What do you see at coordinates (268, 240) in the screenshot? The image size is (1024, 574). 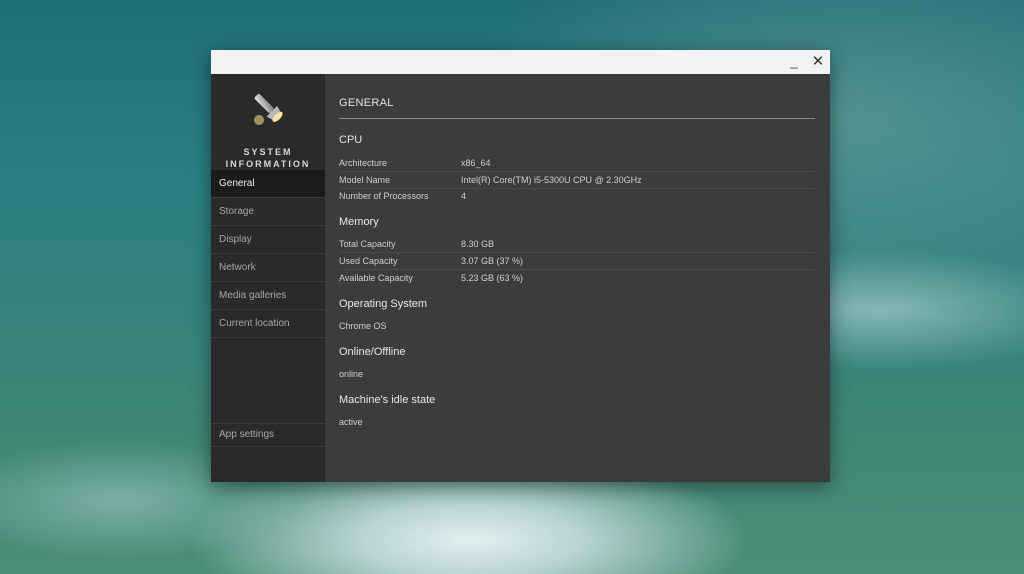 I see `sidebar-item-display: Display` at bounding box center [268, 240].